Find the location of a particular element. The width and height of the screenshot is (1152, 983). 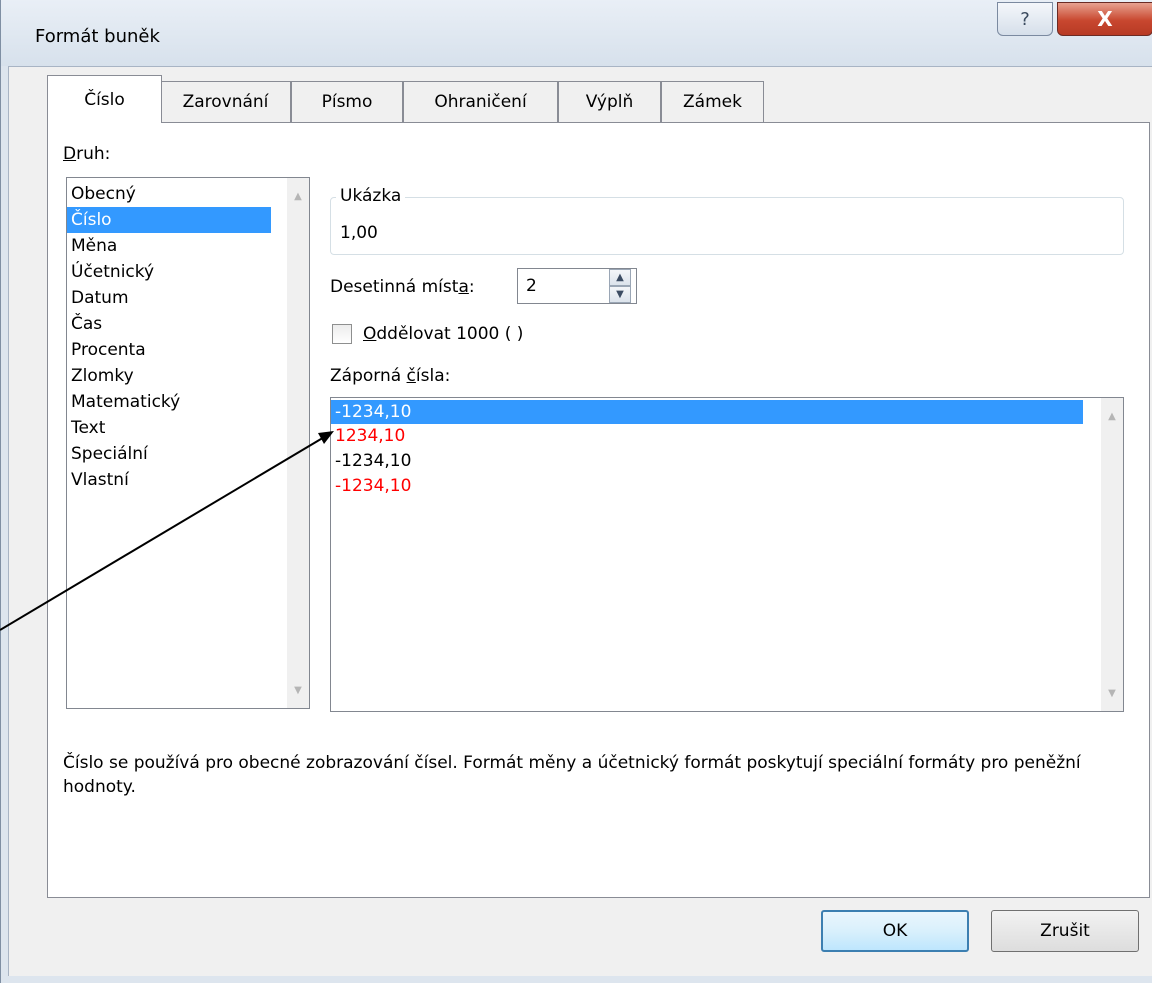

tab-label: Výplň is located at coordinates (609, 102).